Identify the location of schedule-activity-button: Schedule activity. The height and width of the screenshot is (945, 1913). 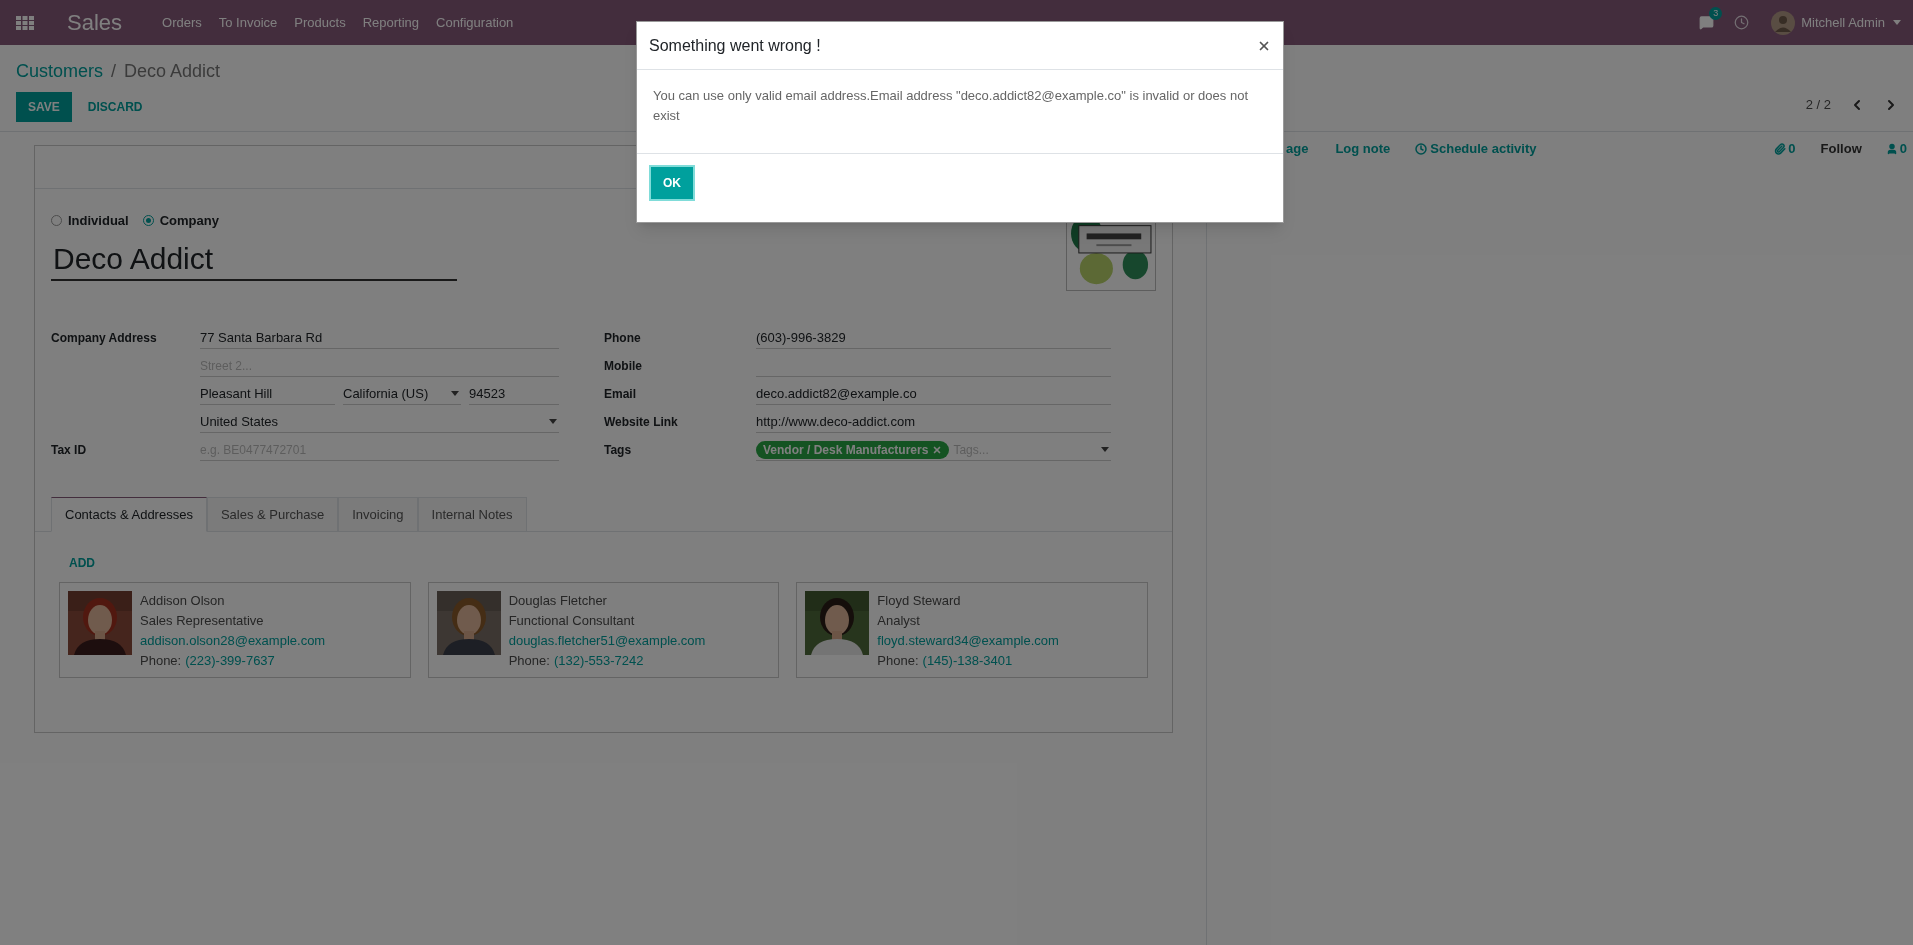
(1476, 149).